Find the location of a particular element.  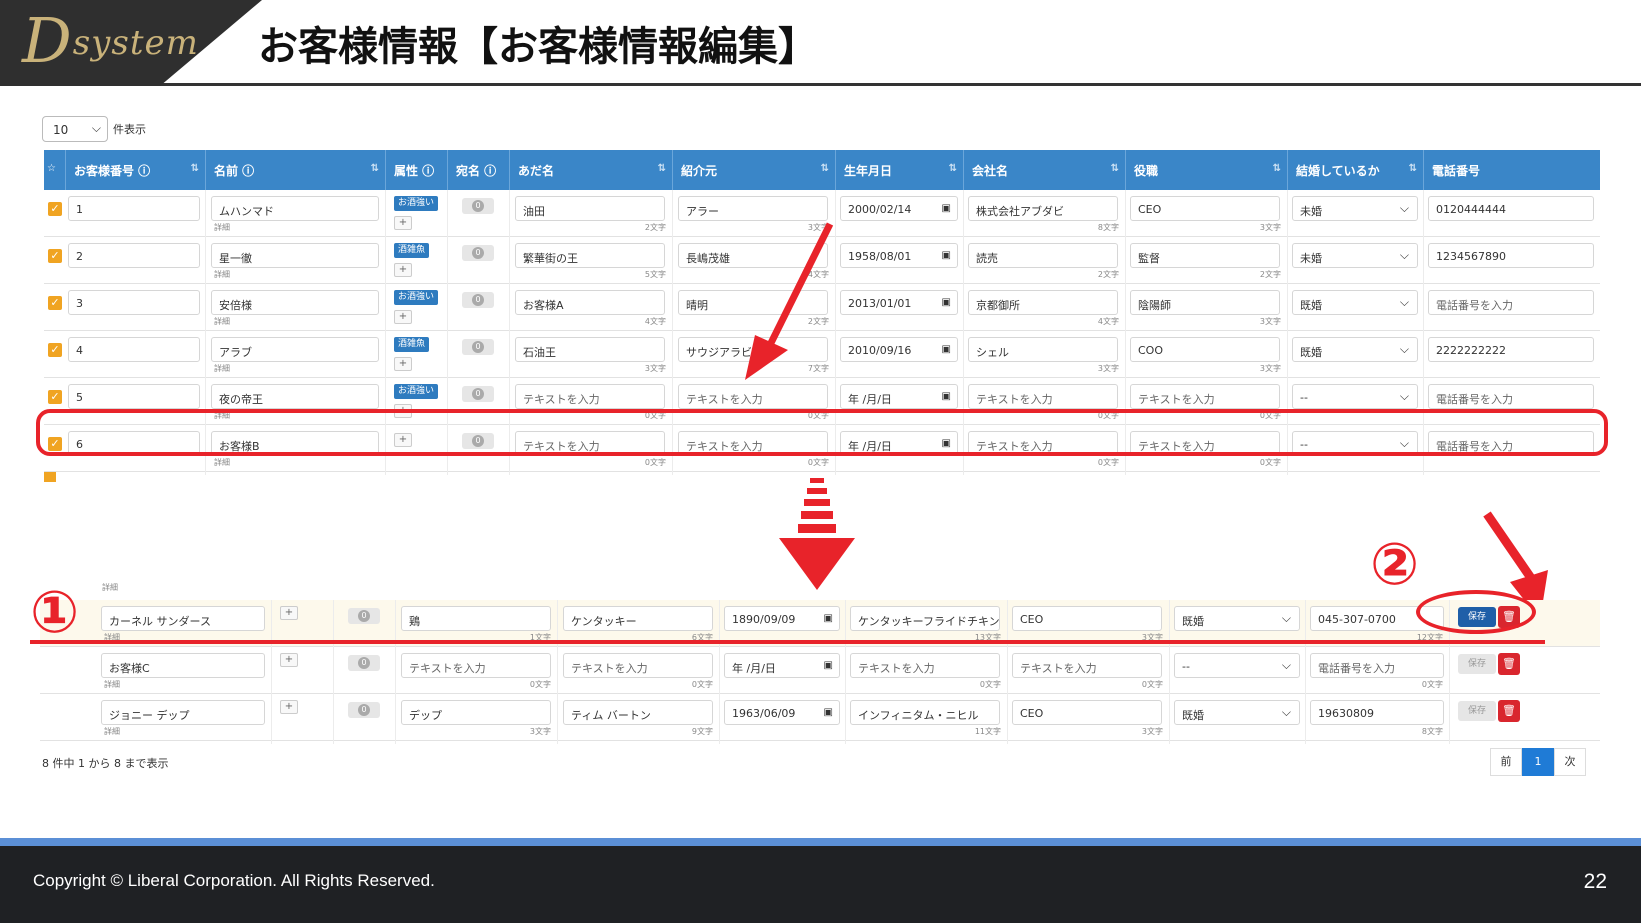

nickname-input: デップ is located at coordinates (476, 712).